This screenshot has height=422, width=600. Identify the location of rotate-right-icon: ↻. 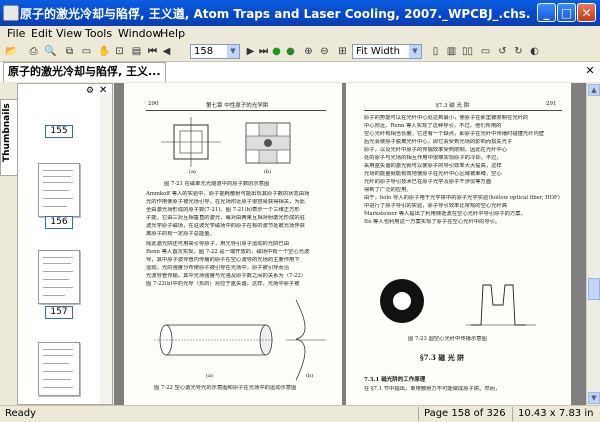
(518, 51).